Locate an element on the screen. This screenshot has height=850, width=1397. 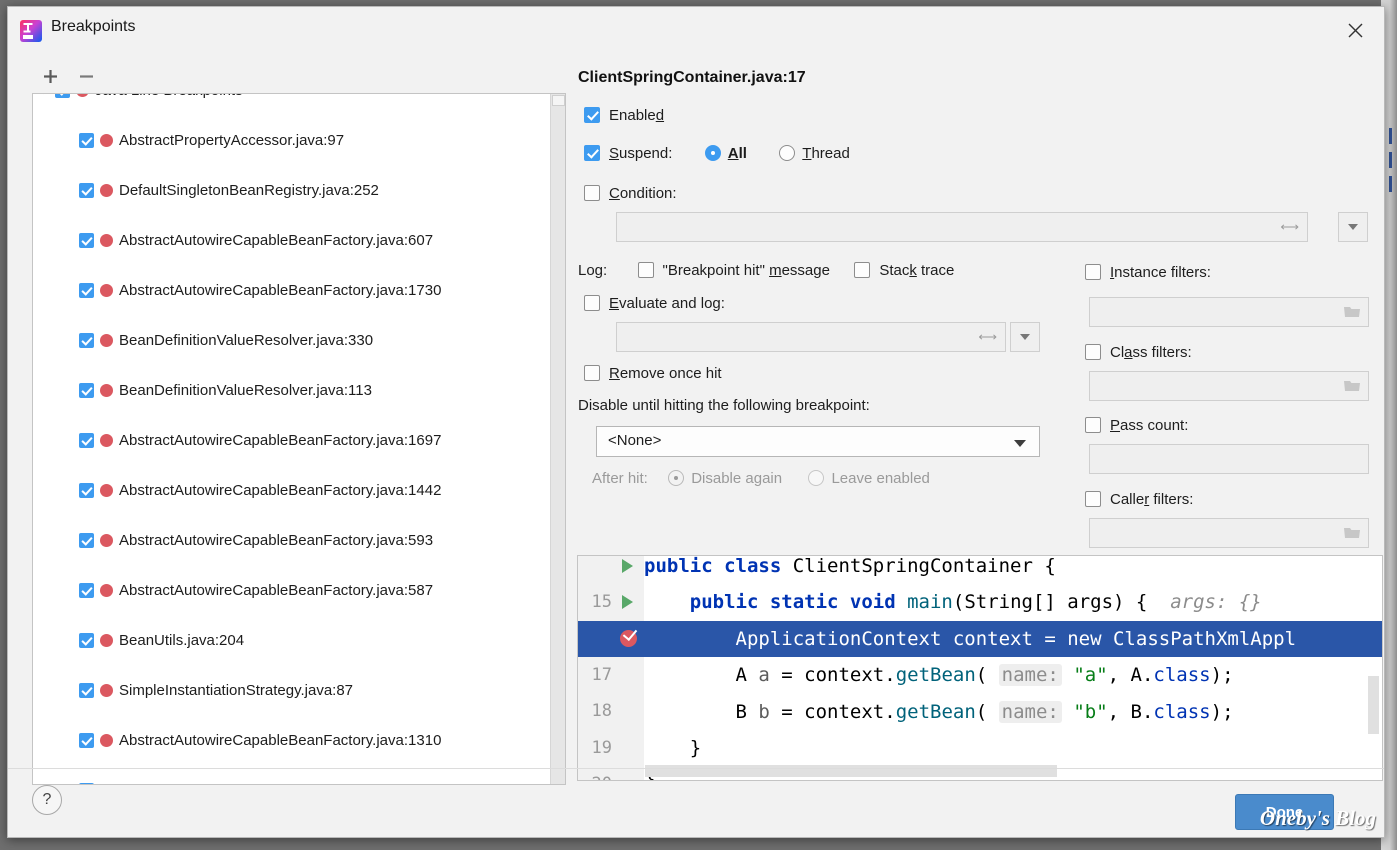
pass-count-input is located at coordinates (1229, 459).